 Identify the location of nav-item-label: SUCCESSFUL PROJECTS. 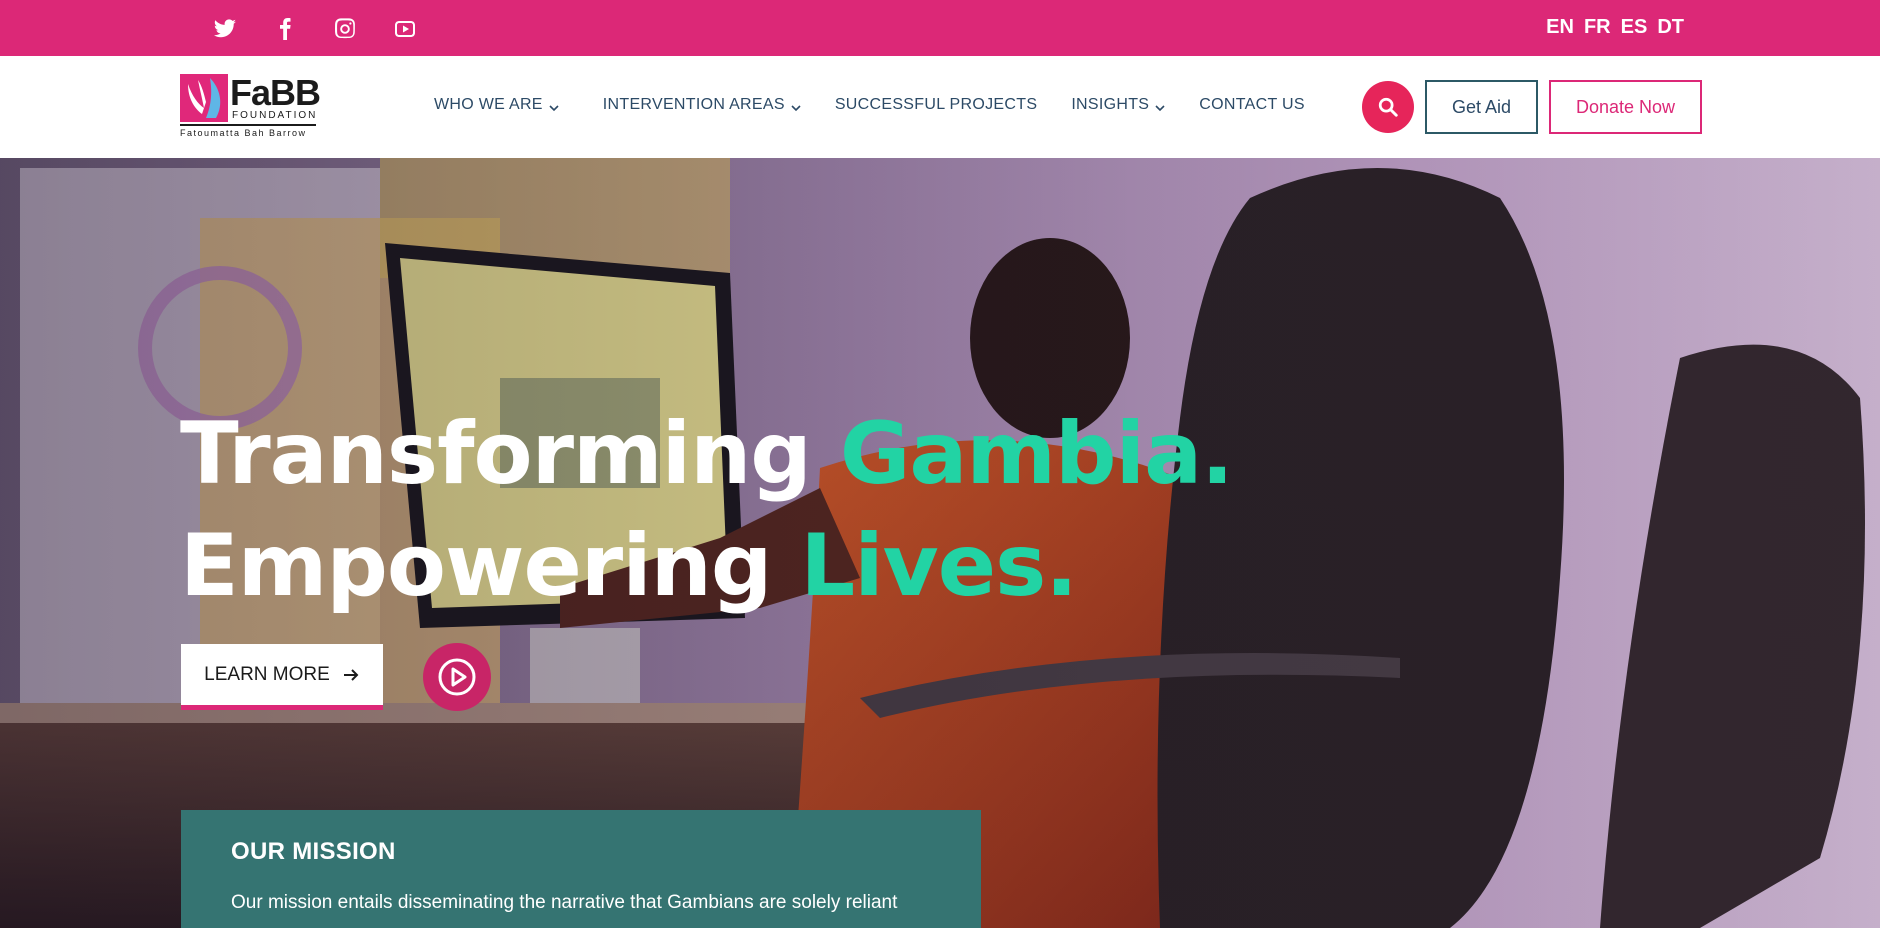
(936, 104).